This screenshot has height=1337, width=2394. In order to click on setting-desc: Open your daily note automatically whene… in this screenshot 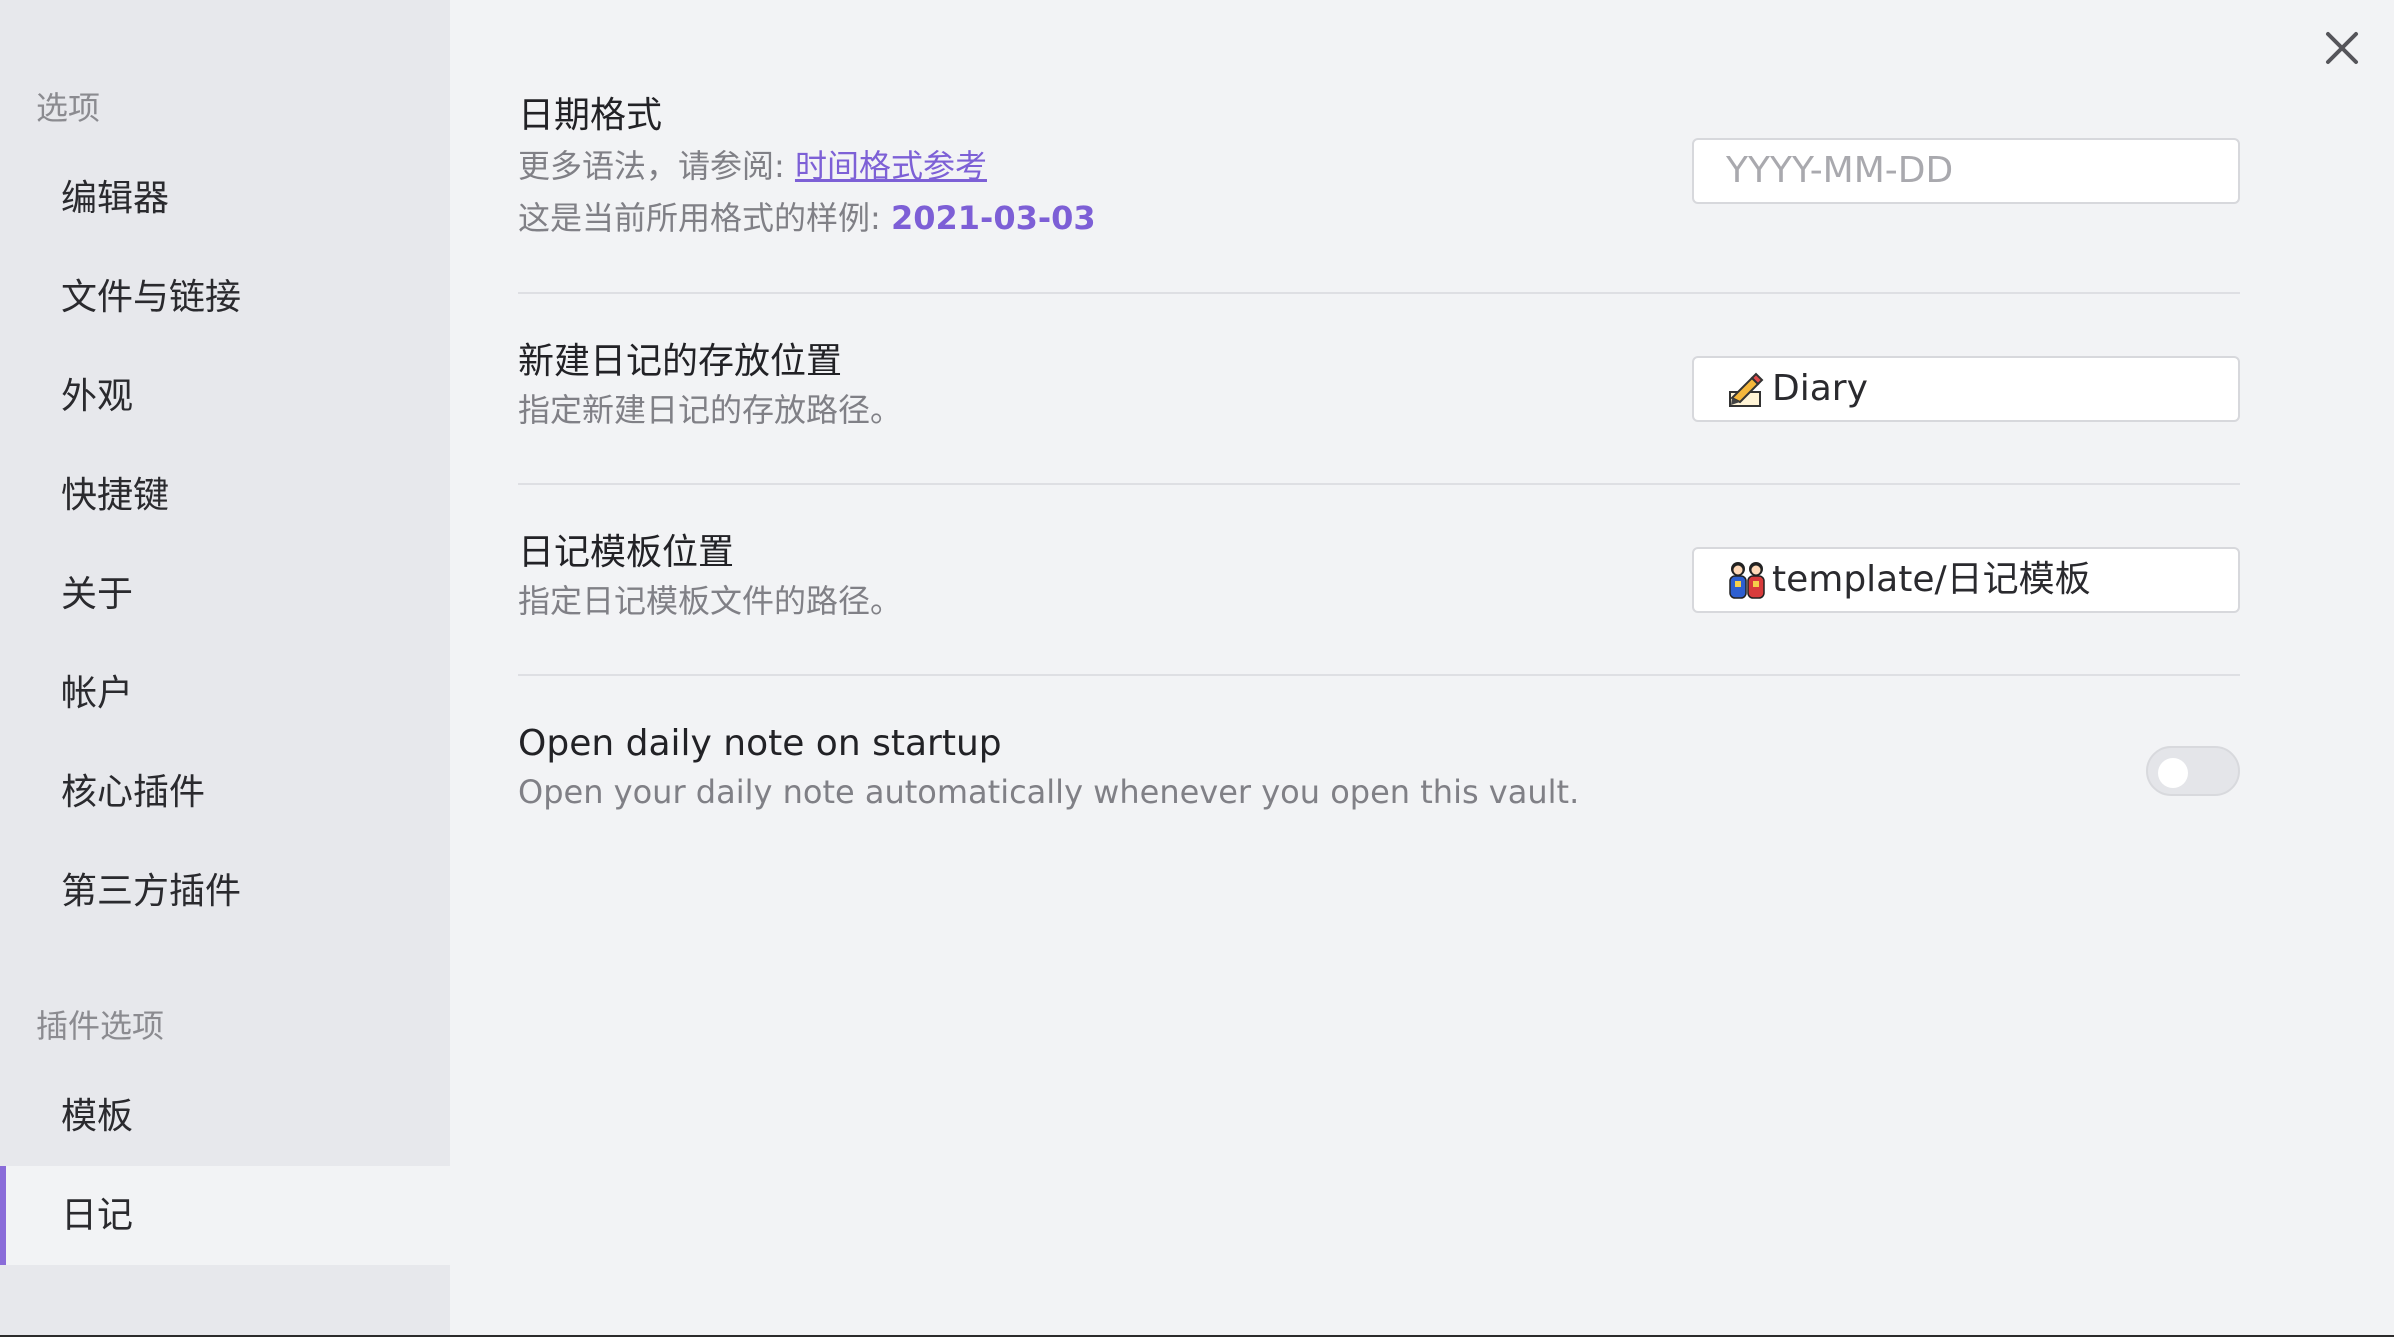, I will do `click(1049, 792)`.